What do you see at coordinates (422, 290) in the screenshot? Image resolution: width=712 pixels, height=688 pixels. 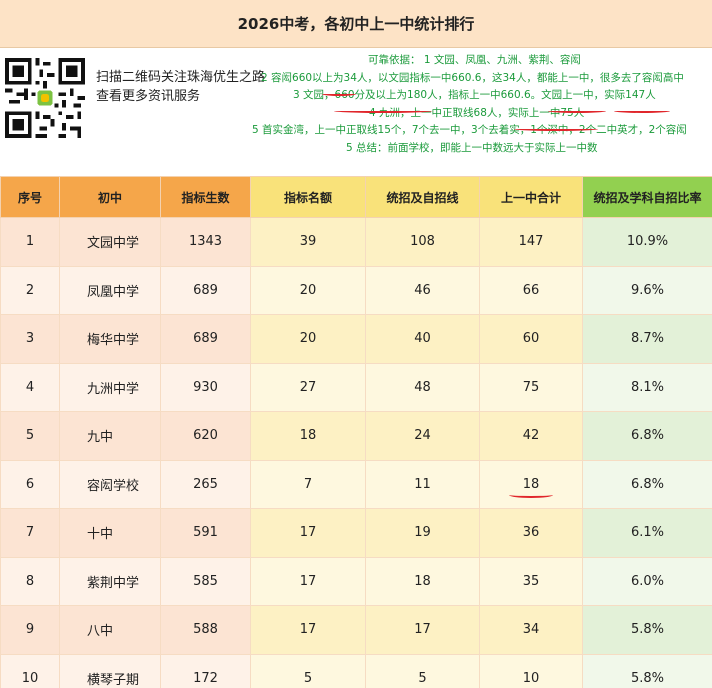 I see `admission-line-cell: 46` at bounding box center [422, 290].